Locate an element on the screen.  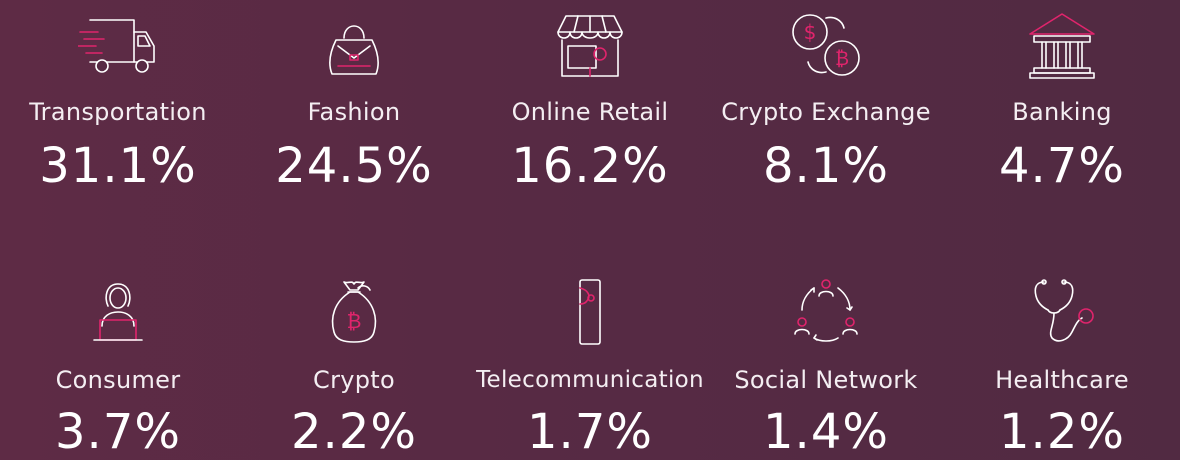
industry-label: Telecommunication is located at coordinates (590, 380).